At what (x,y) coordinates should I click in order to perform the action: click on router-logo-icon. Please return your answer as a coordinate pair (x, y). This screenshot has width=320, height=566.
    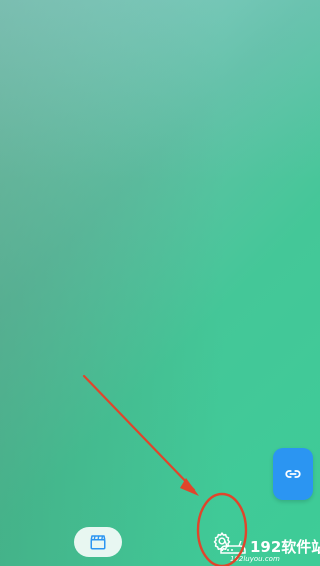
    Looking at the image, I should click on (233, 547).